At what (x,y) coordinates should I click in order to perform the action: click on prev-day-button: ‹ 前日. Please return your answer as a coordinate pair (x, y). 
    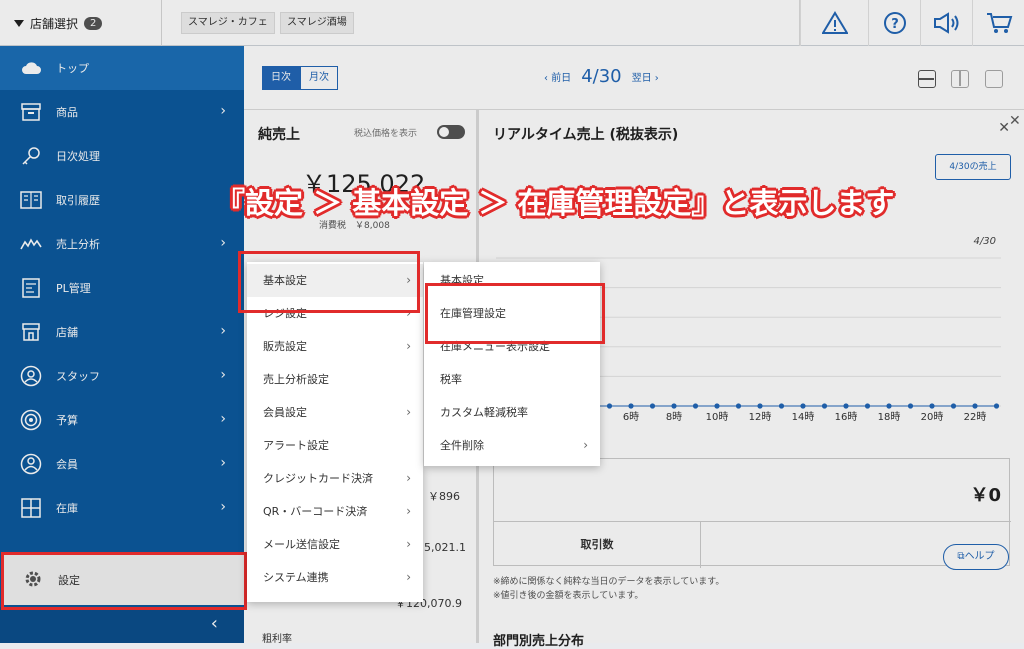
    Looking at the image, I should click on (557, 76).